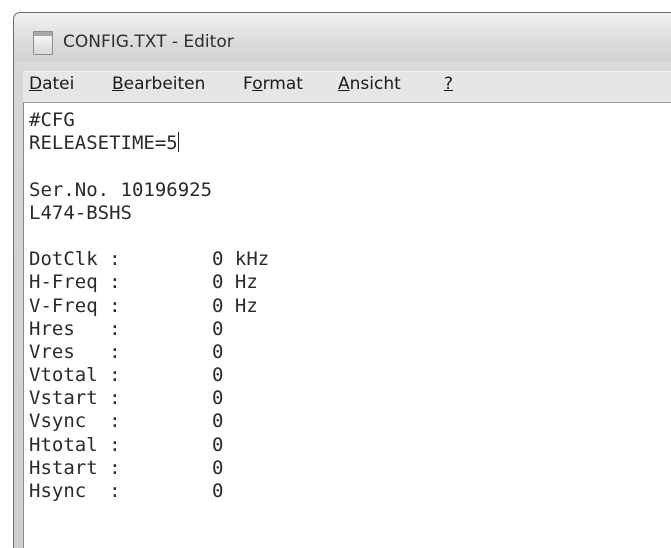 The height and width of the screenshot is (548, 671). I want to click on menu-ansicht-label: nsicht, so click(375, 84).